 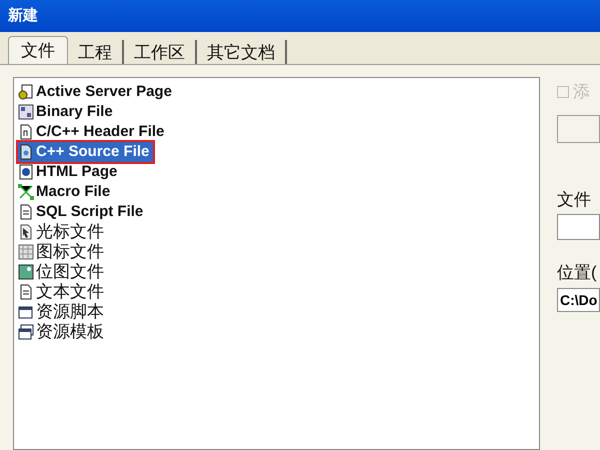 What do you see at coordinates (63, 292) in the screenshot?
I see `list-item: 文本文件` at bounding box center [63, 292].